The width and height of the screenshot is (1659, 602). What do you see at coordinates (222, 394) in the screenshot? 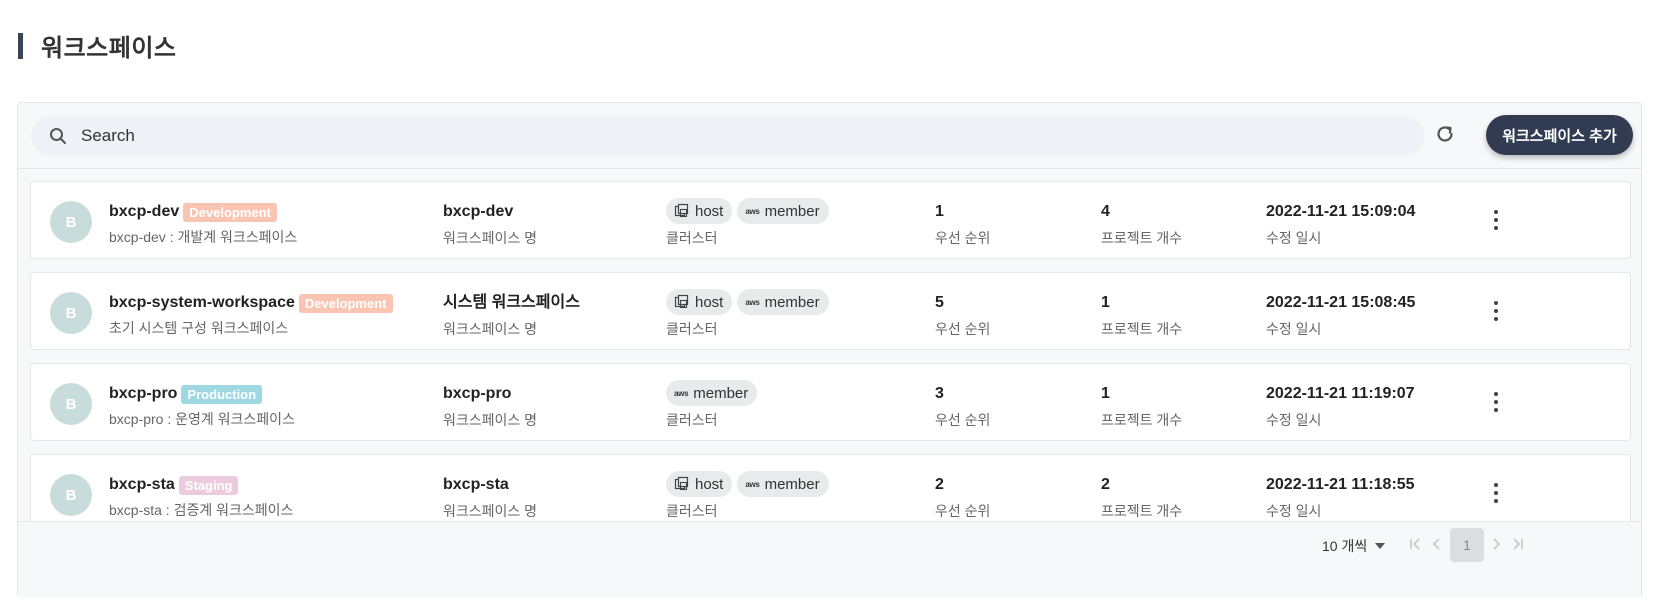
I see `env-badge: Production` at bounding box center [222, 394].